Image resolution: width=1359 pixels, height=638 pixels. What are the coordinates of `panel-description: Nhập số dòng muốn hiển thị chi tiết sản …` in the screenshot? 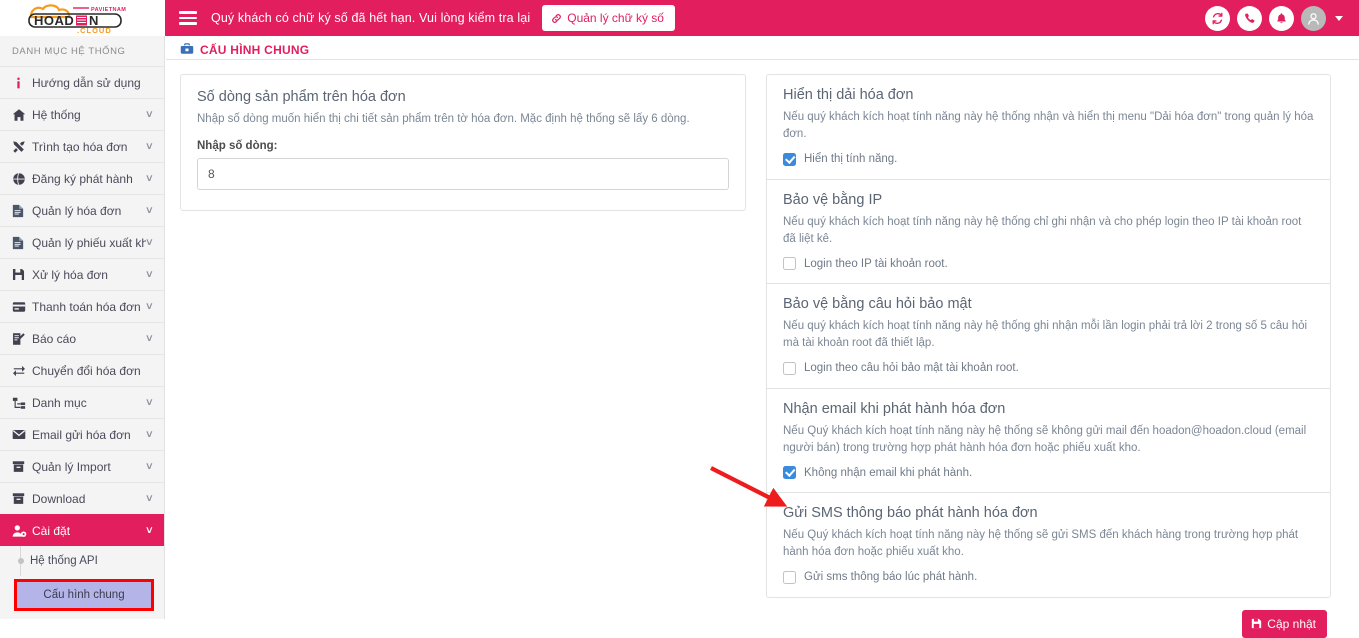 It's located at (443, 119).